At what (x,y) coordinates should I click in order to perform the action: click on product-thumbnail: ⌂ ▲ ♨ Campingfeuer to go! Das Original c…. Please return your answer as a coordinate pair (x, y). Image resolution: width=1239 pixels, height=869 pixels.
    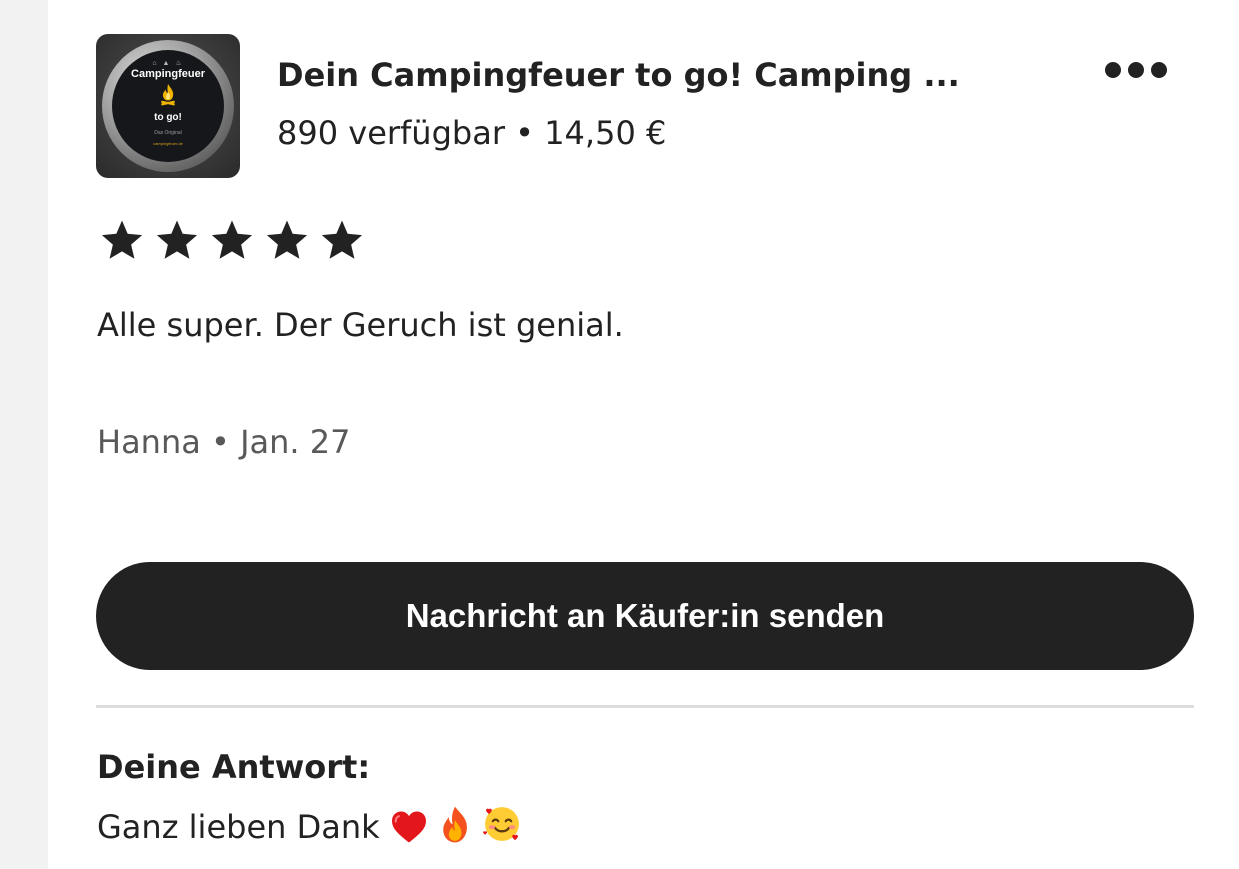
    Looking at the image, I should click on (168, 106).